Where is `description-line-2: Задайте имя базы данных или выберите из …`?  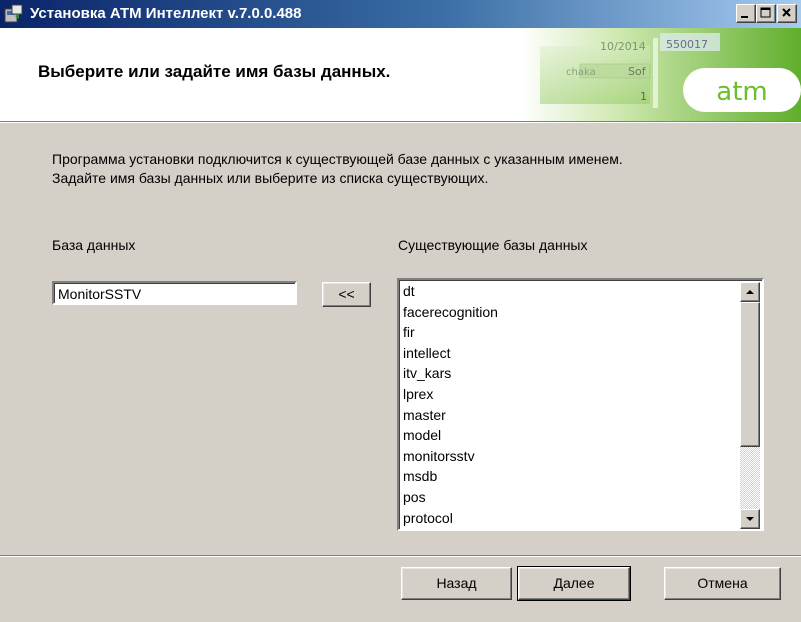
description-line-2: Задайте имя базы данных или выберите из … is located at coordinates (270, 178).